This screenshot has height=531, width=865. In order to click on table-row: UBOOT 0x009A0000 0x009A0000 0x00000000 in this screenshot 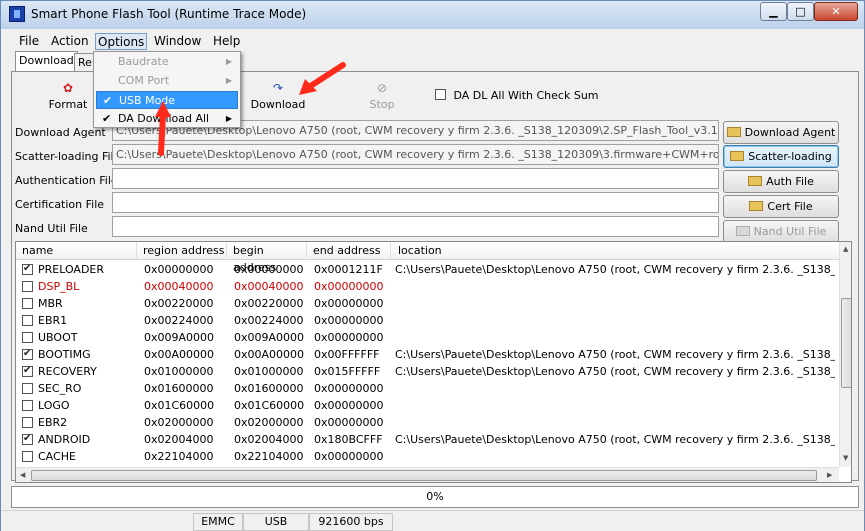, I will do `click(428, 337)`.